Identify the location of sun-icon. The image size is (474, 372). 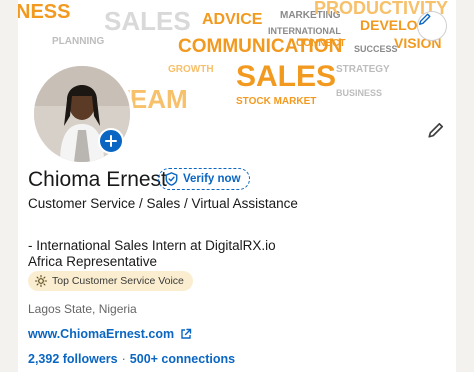
(41, 281).